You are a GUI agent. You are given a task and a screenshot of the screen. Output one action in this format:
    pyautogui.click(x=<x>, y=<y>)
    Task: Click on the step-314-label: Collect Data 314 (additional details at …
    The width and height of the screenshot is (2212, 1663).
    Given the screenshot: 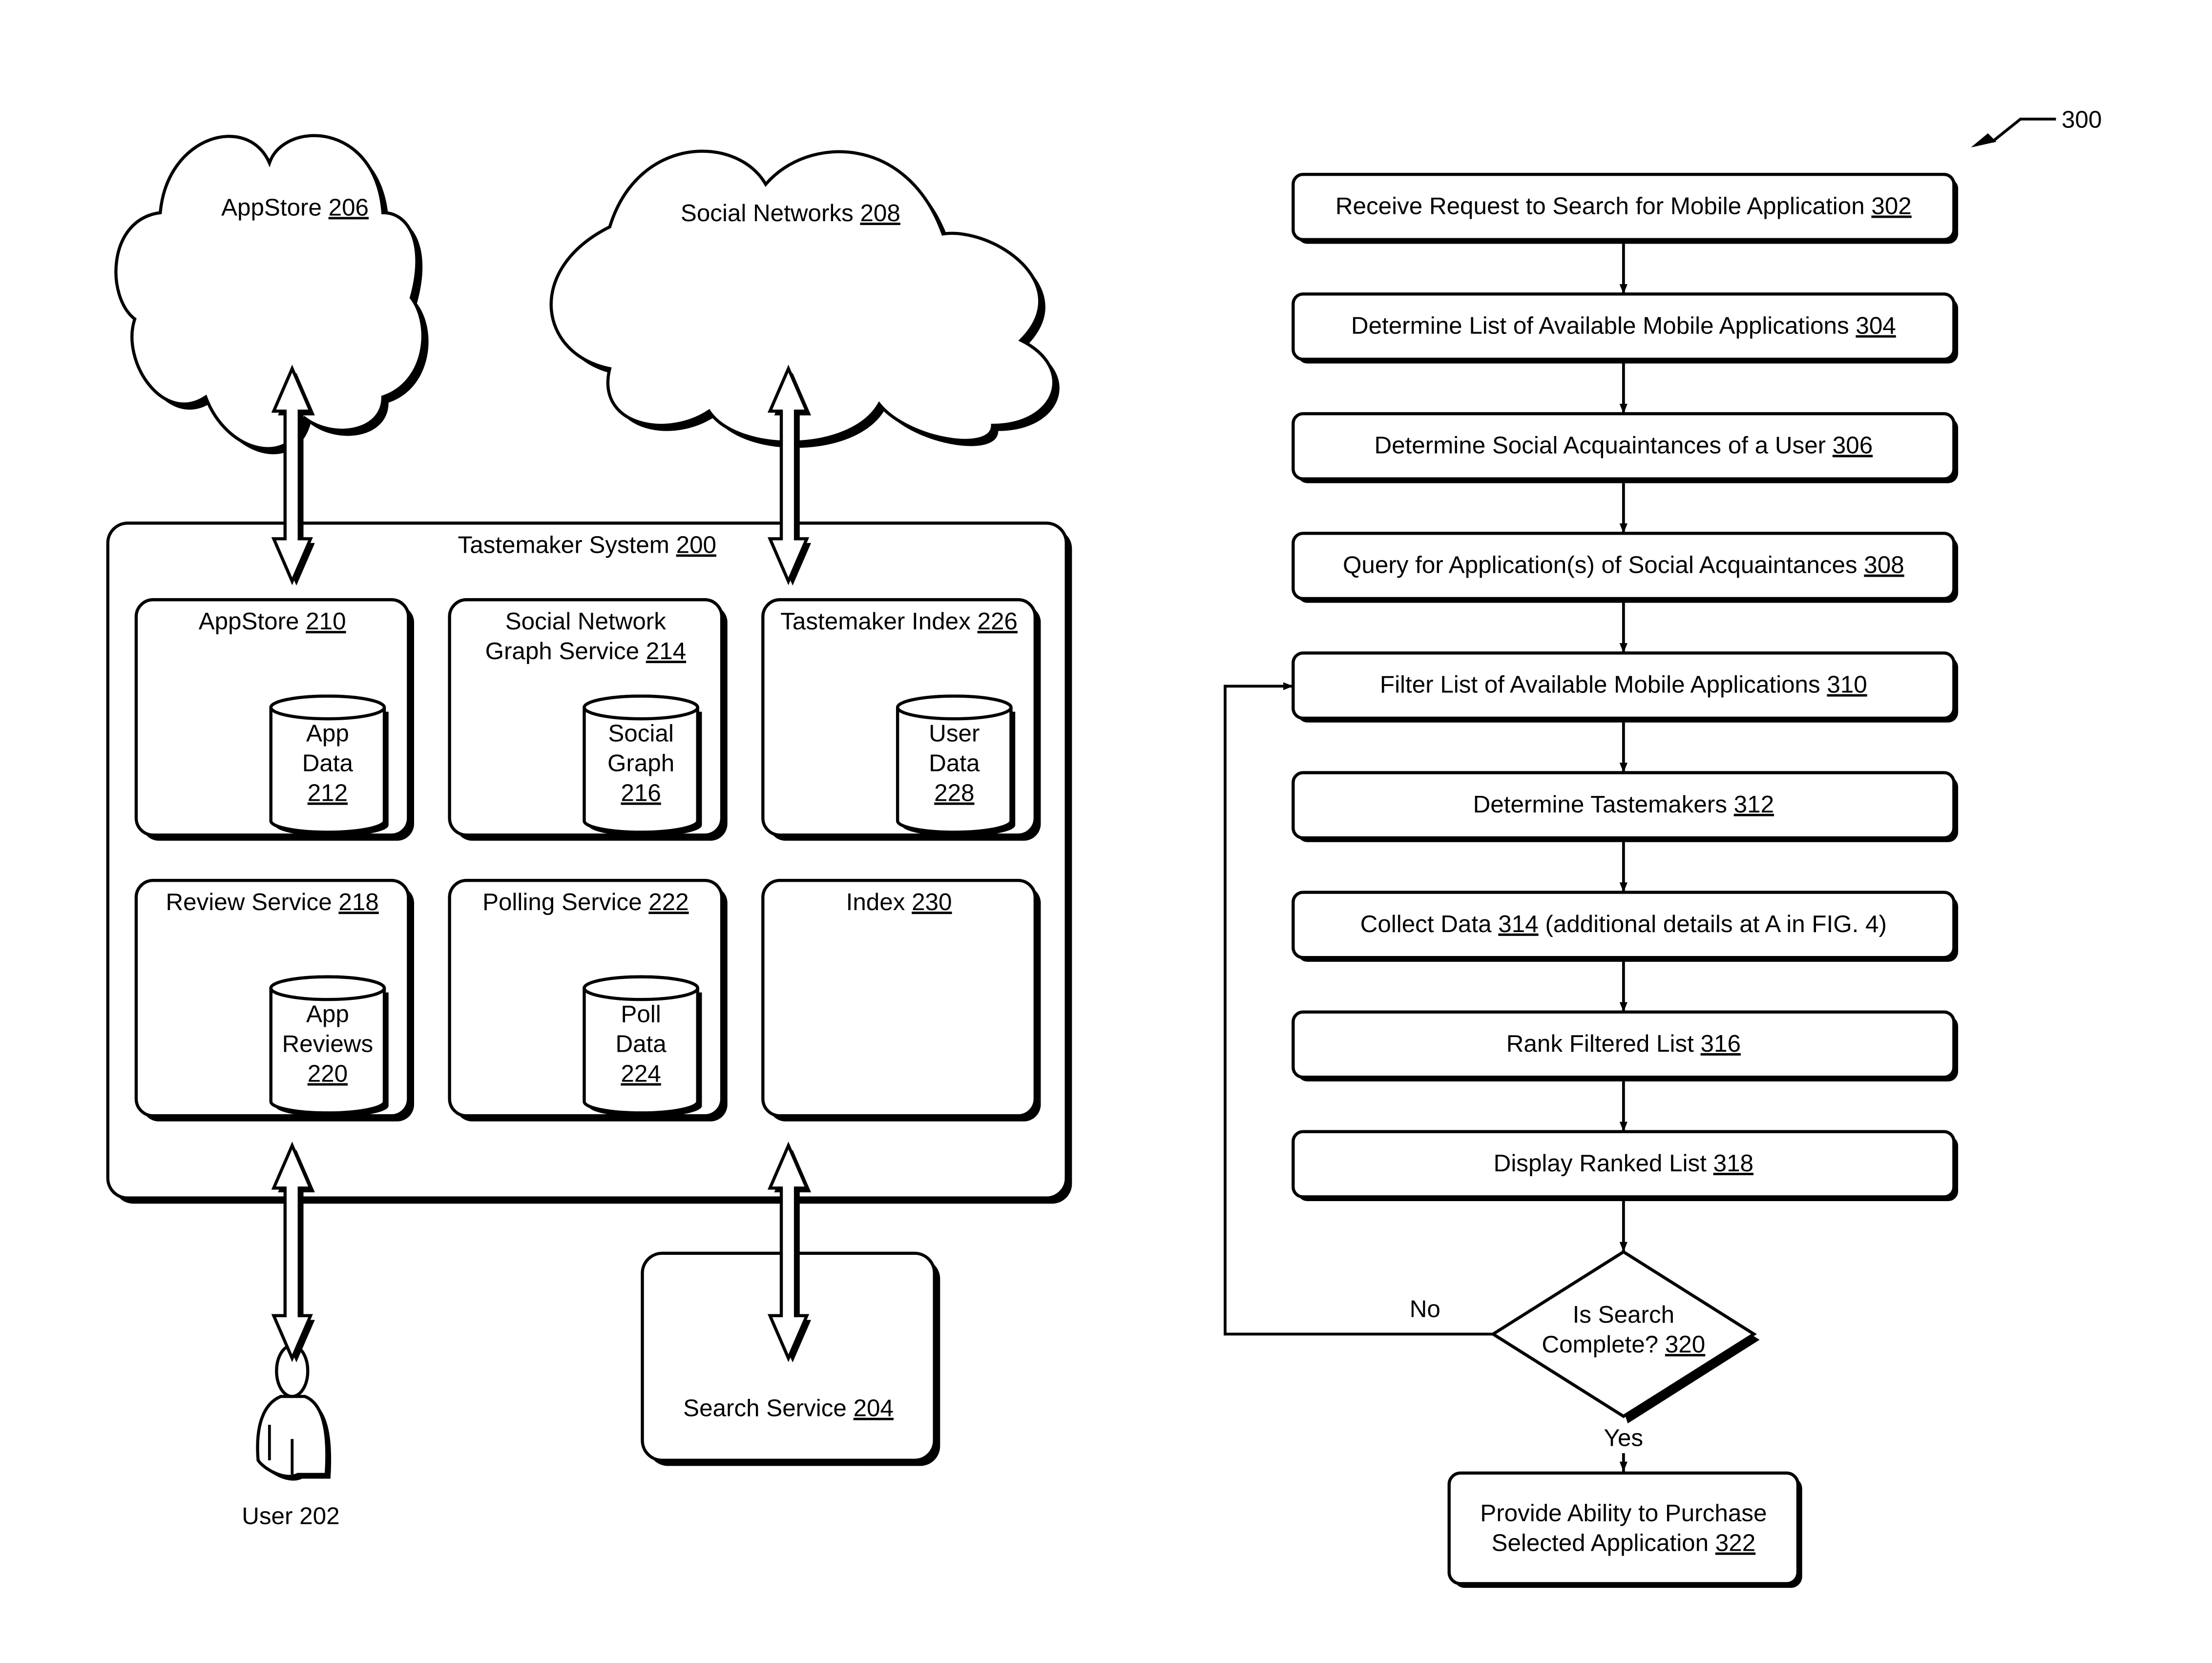 What is the action you would take?
    pyautogui.click(x=1623, y=924)
    